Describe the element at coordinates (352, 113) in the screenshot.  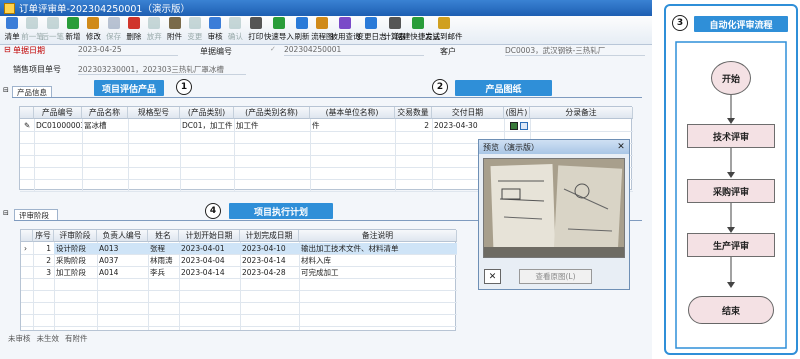
I see `product-col-header: (基本单位名称)` at that location.